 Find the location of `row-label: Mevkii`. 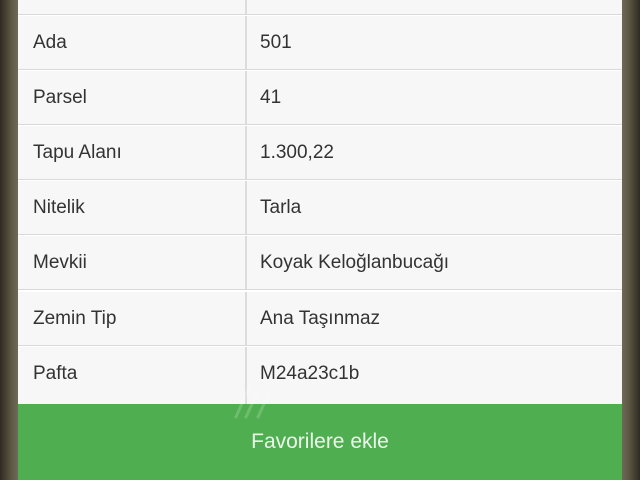

row-label: Mevkii is located at coordinates (60, 262).